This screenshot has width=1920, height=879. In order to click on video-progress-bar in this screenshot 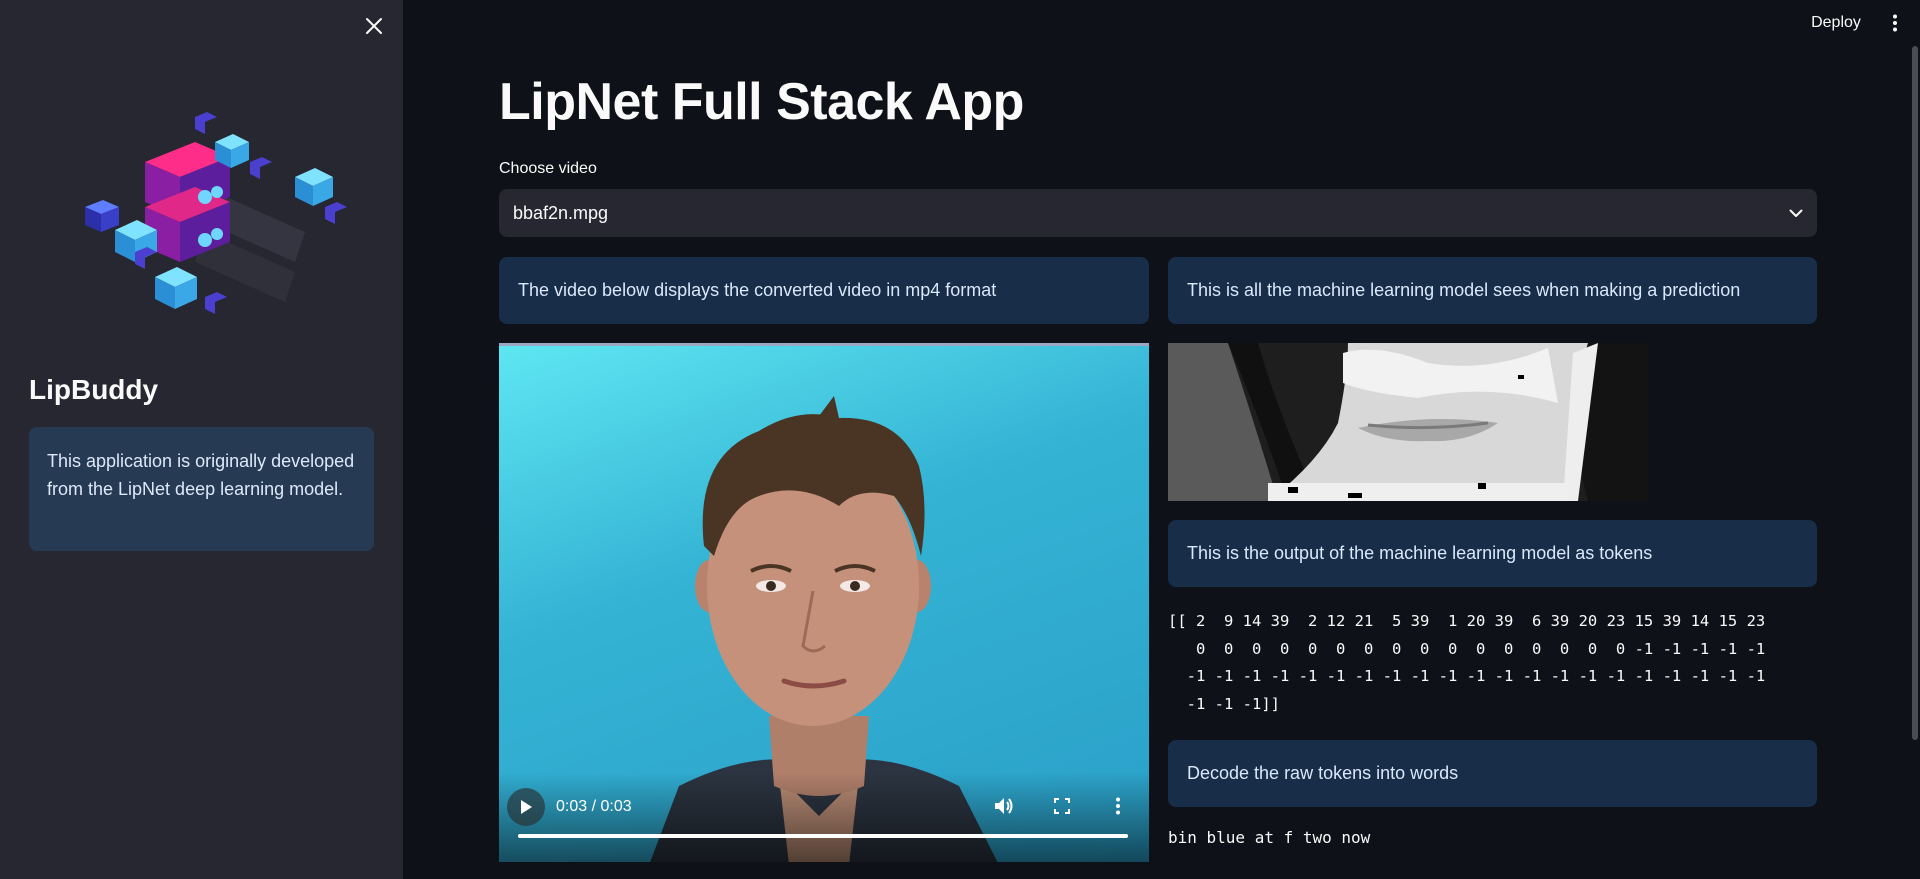, I will do `click(823, 836)`.